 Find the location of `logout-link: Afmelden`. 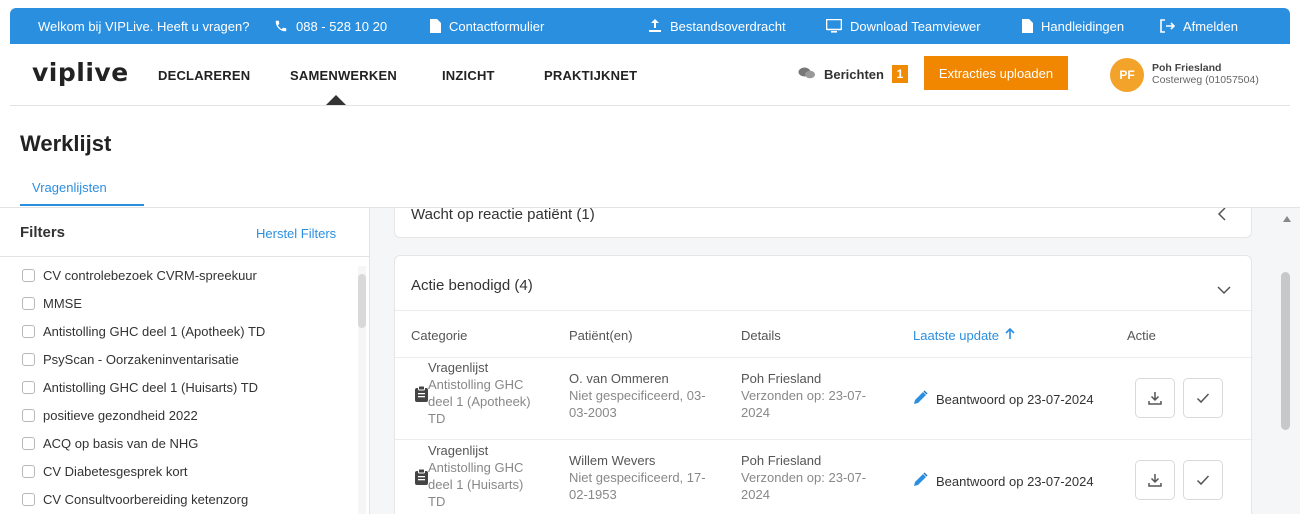

logout-link: Afmelden is located at coordinates (1199, 26).